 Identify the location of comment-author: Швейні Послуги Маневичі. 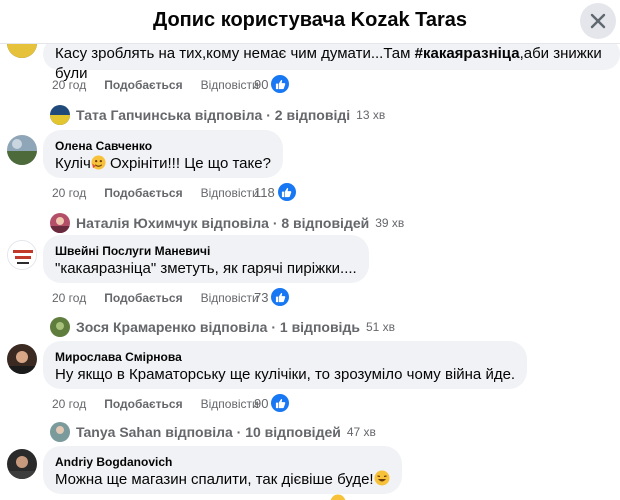
(206, 251).